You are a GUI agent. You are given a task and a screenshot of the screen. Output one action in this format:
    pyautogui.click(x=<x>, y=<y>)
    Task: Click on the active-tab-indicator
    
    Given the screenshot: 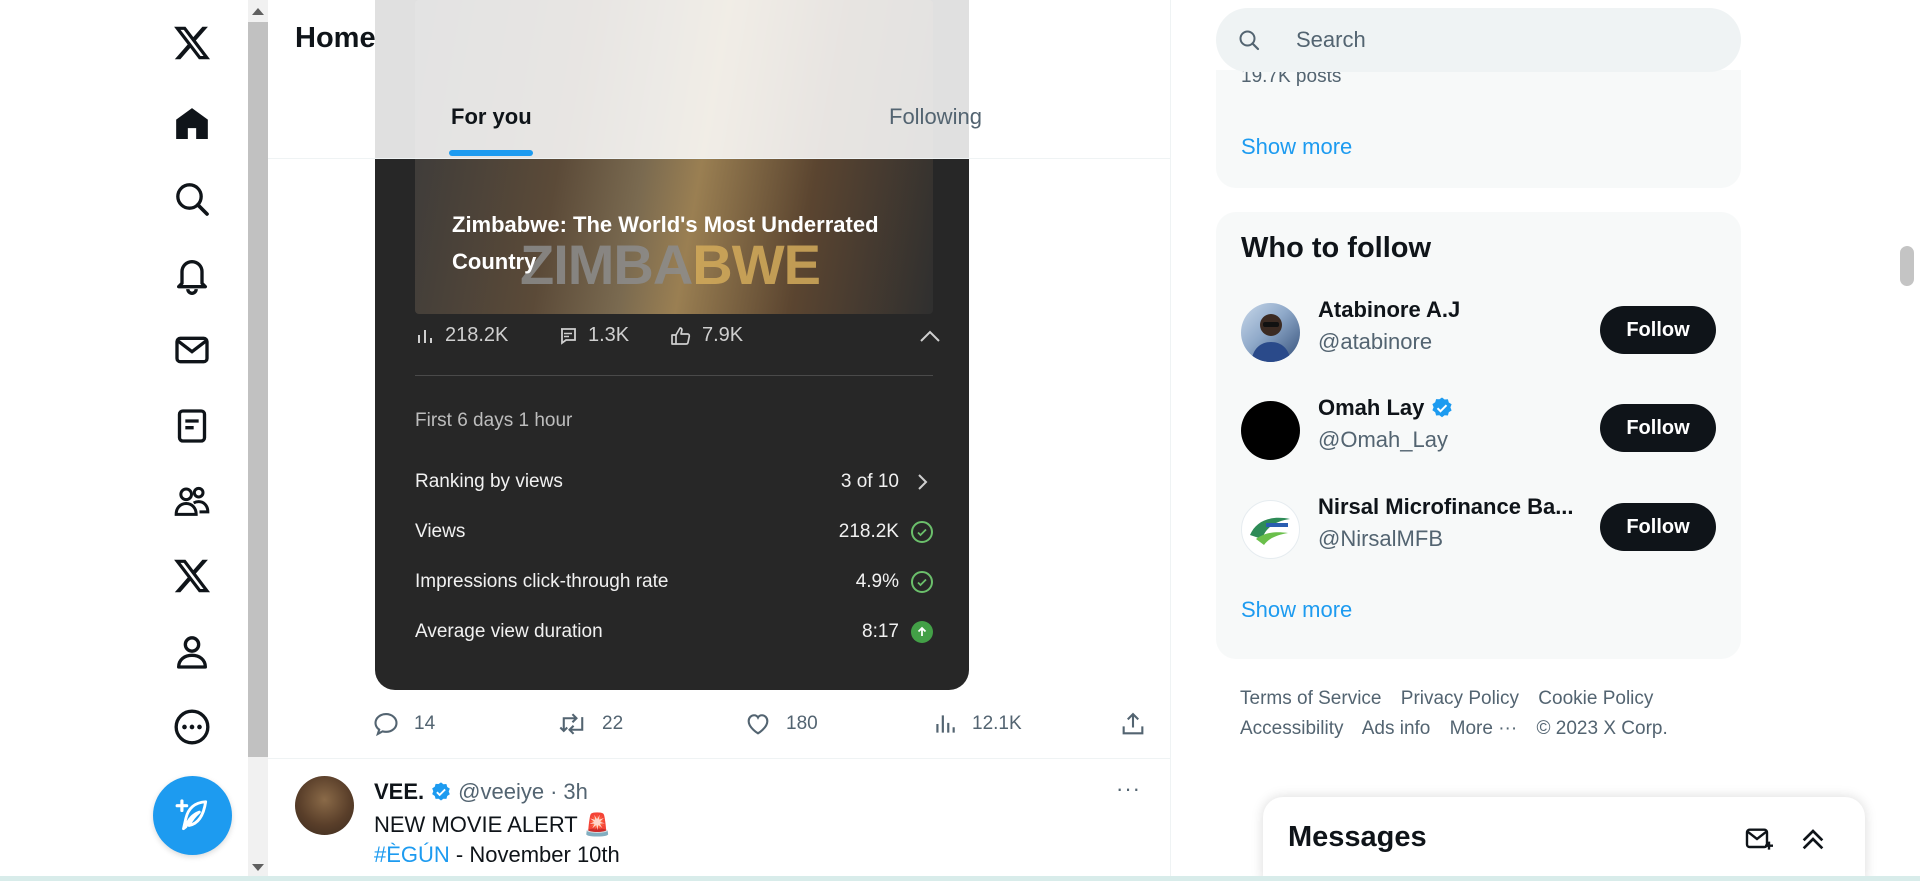 What is the action you would take?
    pyautogui.click(x=491, y=153)
    